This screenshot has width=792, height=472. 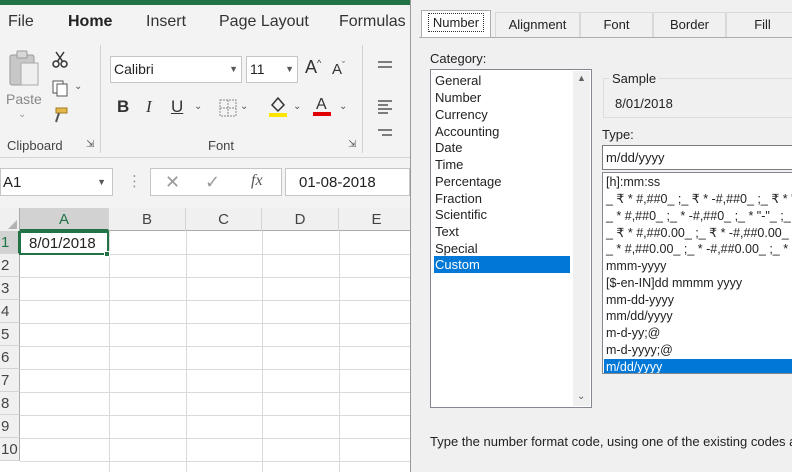 I want to click on type-input: m/dd/yyyy, so click(x=697, y=157).